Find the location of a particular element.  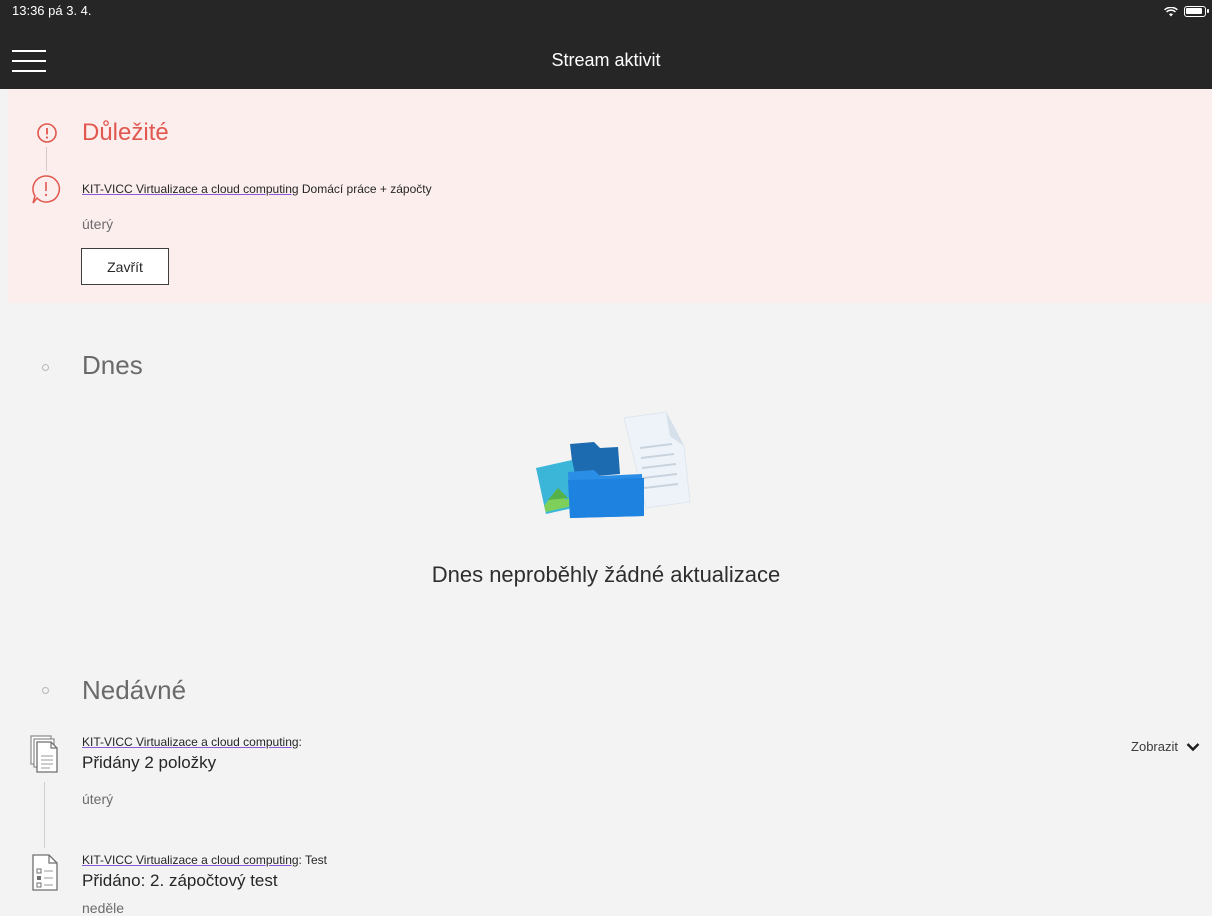

status-indicators is located at coordinates (1186, 11).